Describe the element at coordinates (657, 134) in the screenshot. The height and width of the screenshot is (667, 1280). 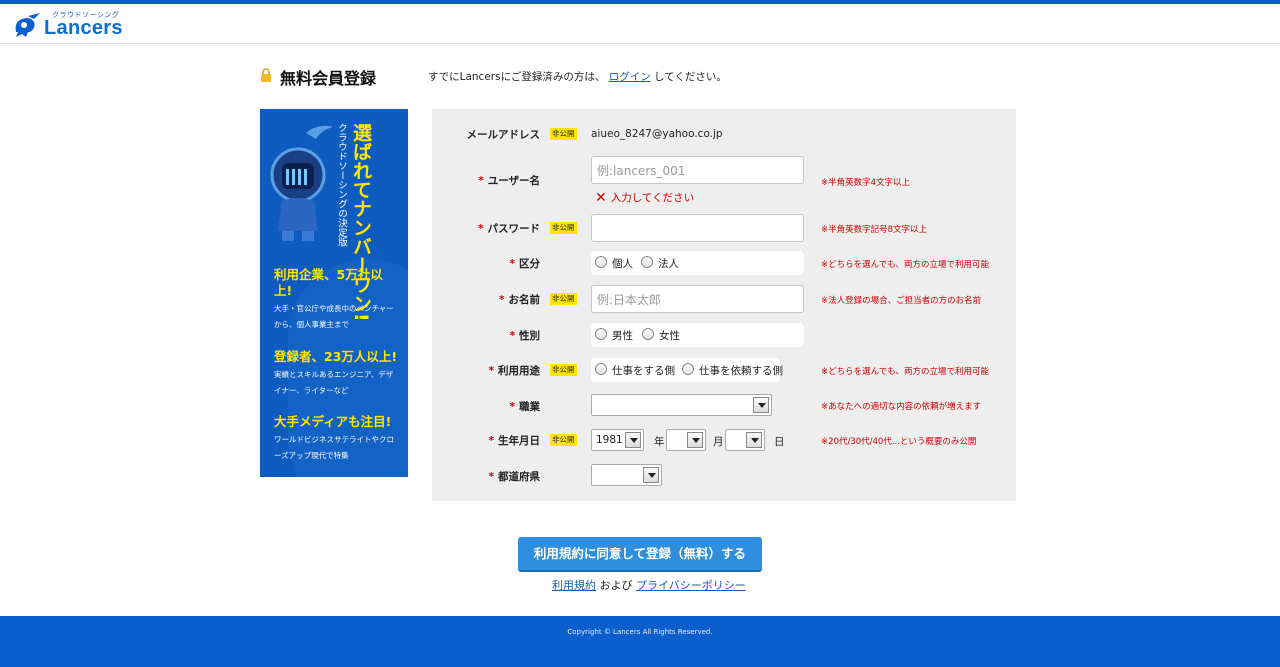
I see `email-value: aiueo_8247@yahoo.co.jp` at that location.